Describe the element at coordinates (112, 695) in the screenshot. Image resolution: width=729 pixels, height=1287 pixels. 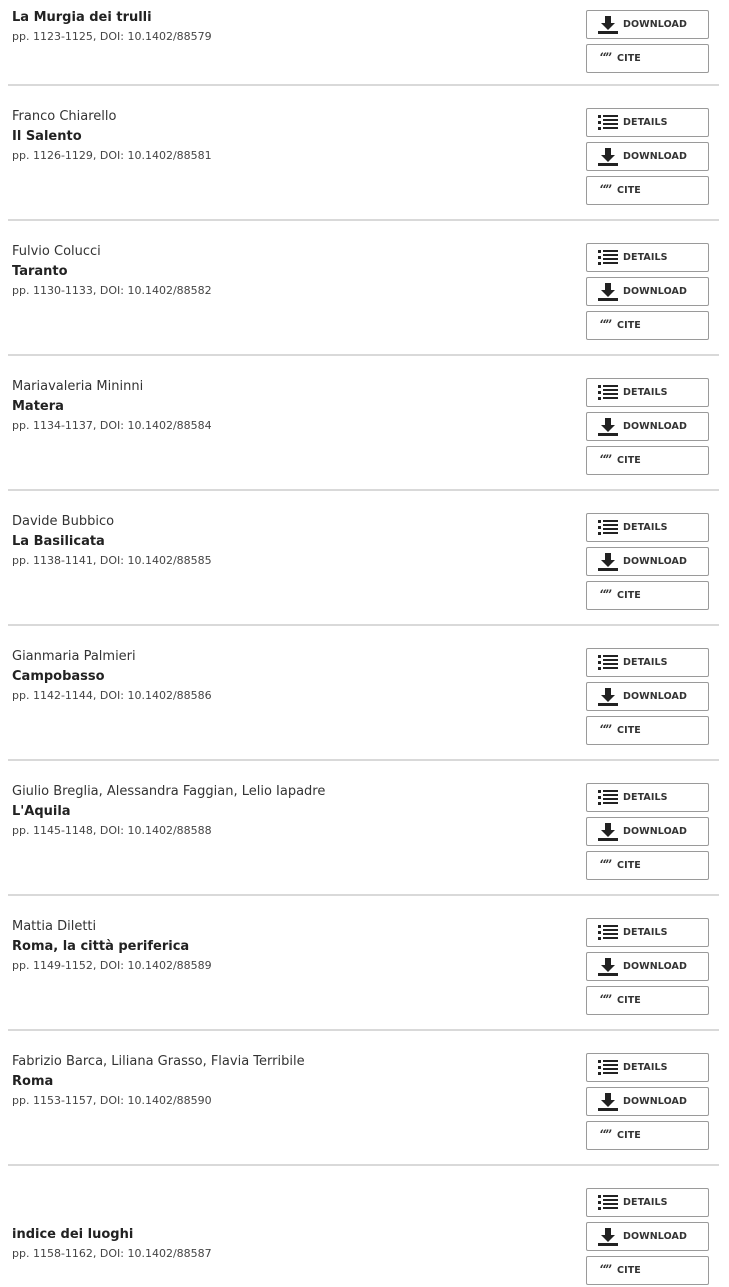
I see `article-meta: pp. 1142-1144, DOI: 10.1402/88586` at that location.